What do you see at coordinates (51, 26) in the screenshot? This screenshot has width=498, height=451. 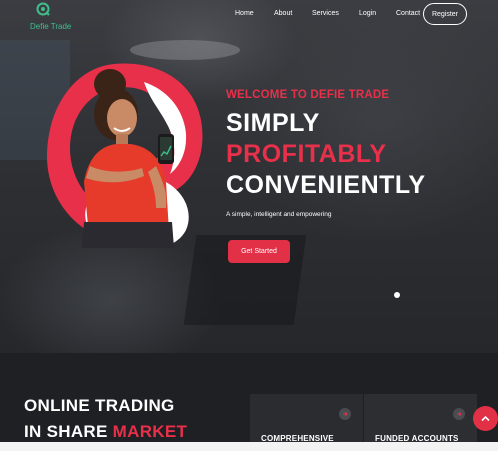 I see `logo-text: Defie Trade` at bounding box center [51, 26].